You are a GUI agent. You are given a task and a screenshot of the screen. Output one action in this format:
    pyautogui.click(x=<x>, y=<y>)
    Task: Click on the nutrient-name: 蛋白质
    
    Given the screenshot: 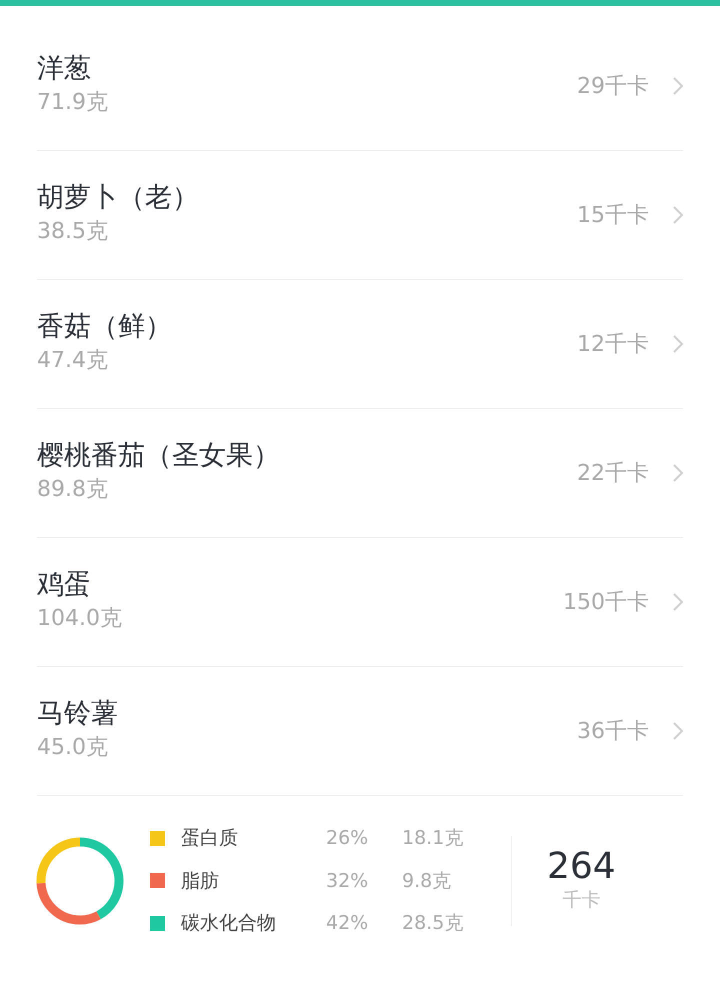 What is the action you would take?
    pyautogui.click(x=210, y=838)
    